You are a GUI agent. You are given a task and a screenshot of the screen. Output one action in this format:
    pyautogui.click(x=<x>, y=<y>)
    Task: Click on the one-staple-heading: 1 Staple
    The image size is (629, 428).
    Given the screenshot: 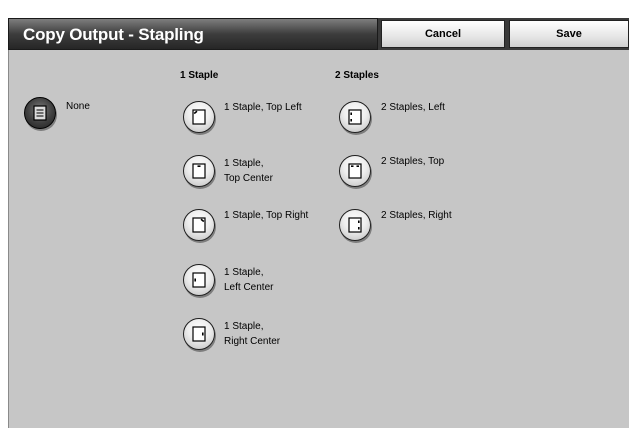 What is the action you would take?
    pyautogui.click(x=199, y=75)
    